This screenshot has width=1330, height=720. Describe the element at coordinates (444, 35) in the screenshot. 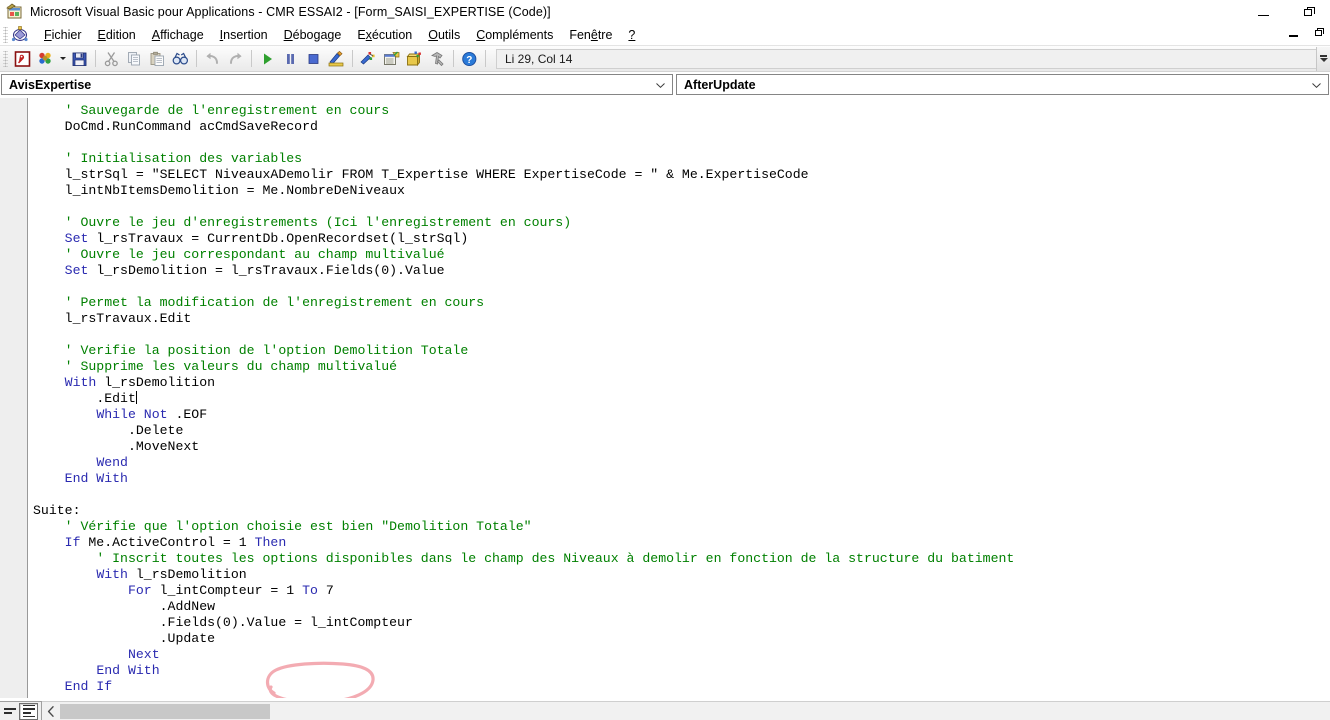

I see `menu-item-outils: Outils` at that location.